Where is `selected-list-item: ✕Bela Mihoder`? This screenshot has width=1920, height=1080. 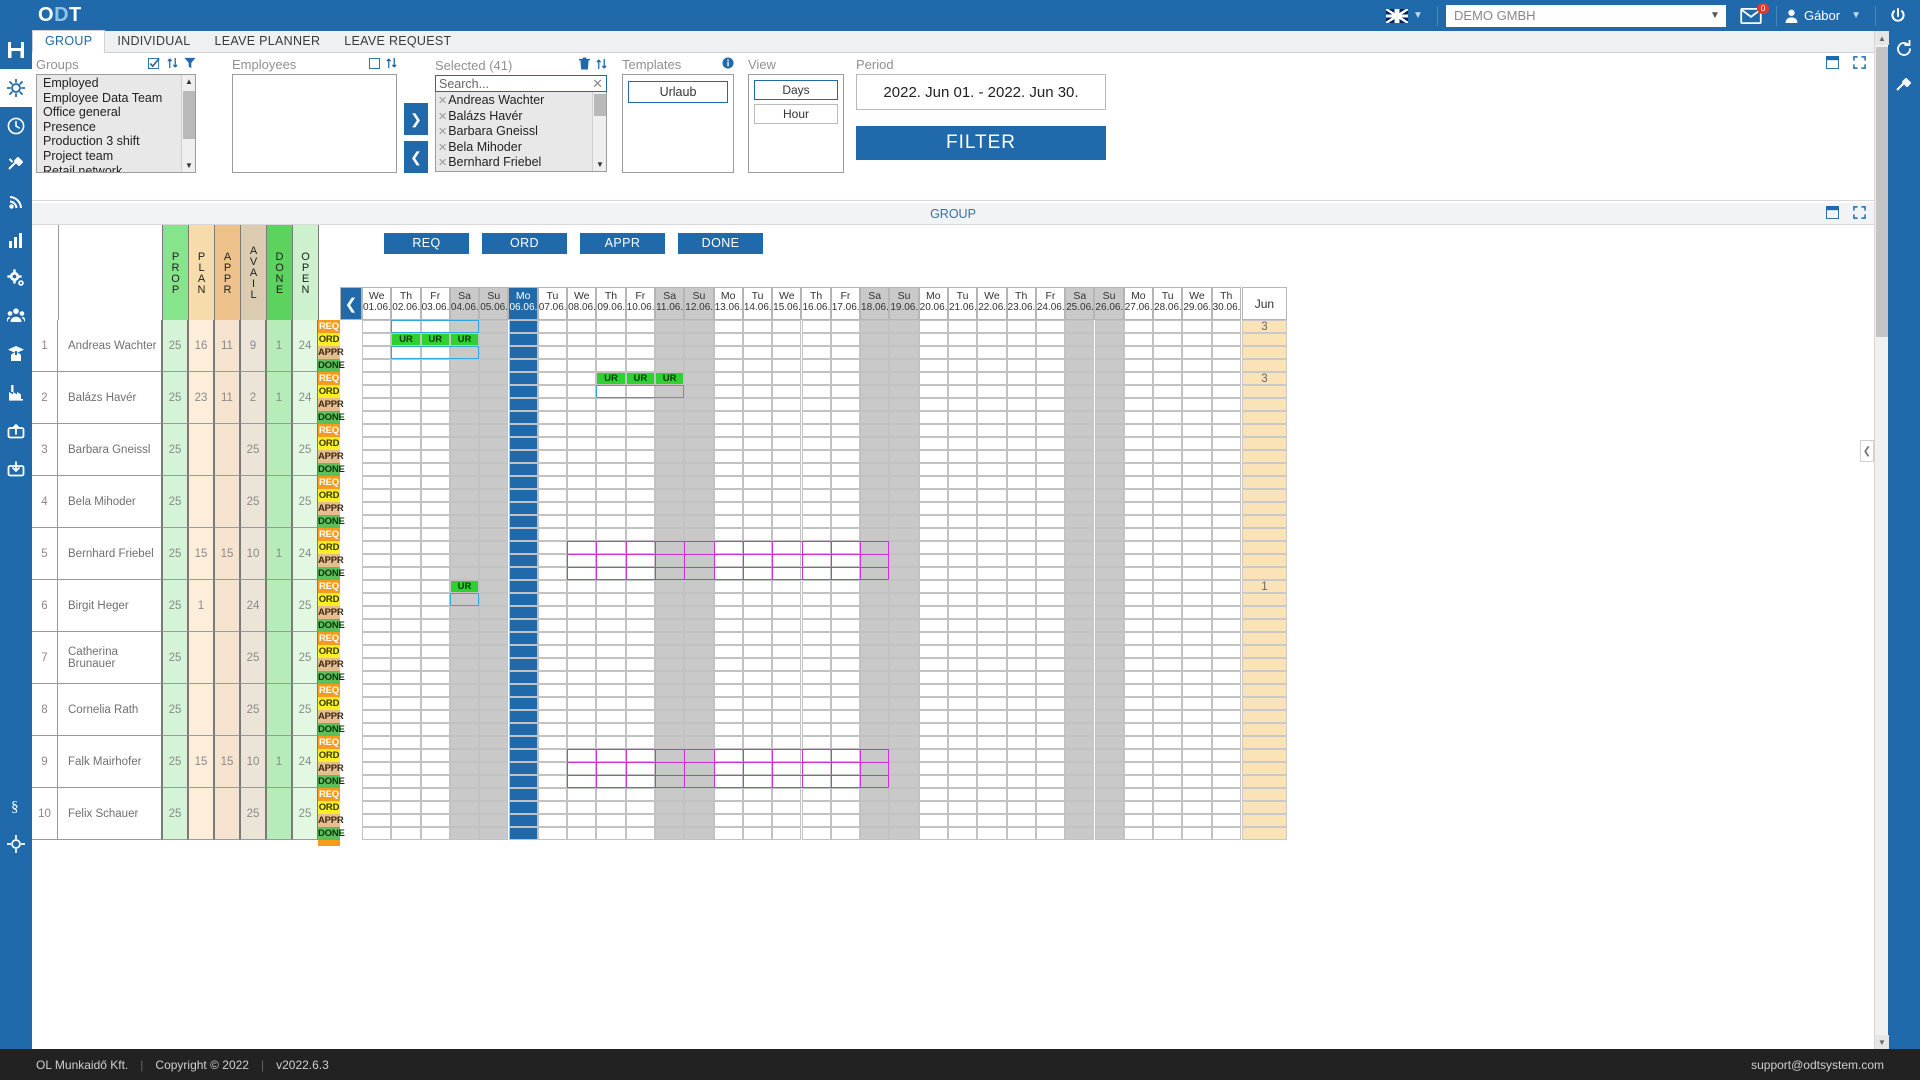 selected-list-item: ✕Bela Mihoder is located at coordinates (515, 148).